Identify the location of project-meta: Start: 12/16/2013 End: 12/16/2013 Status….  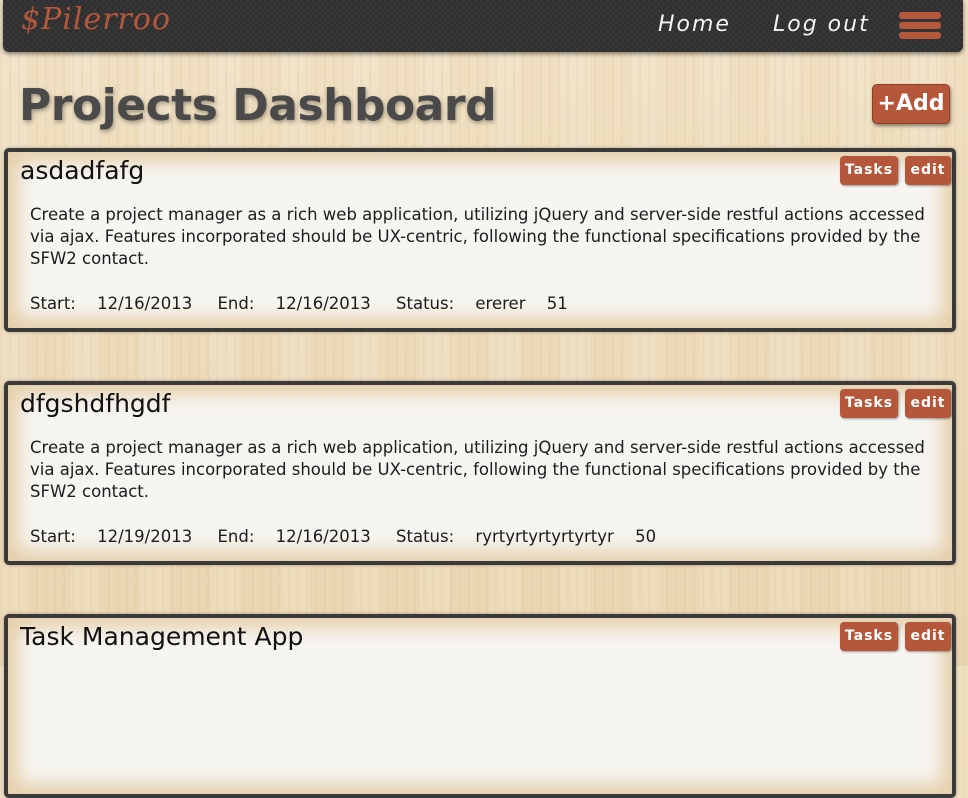
(307, 303).